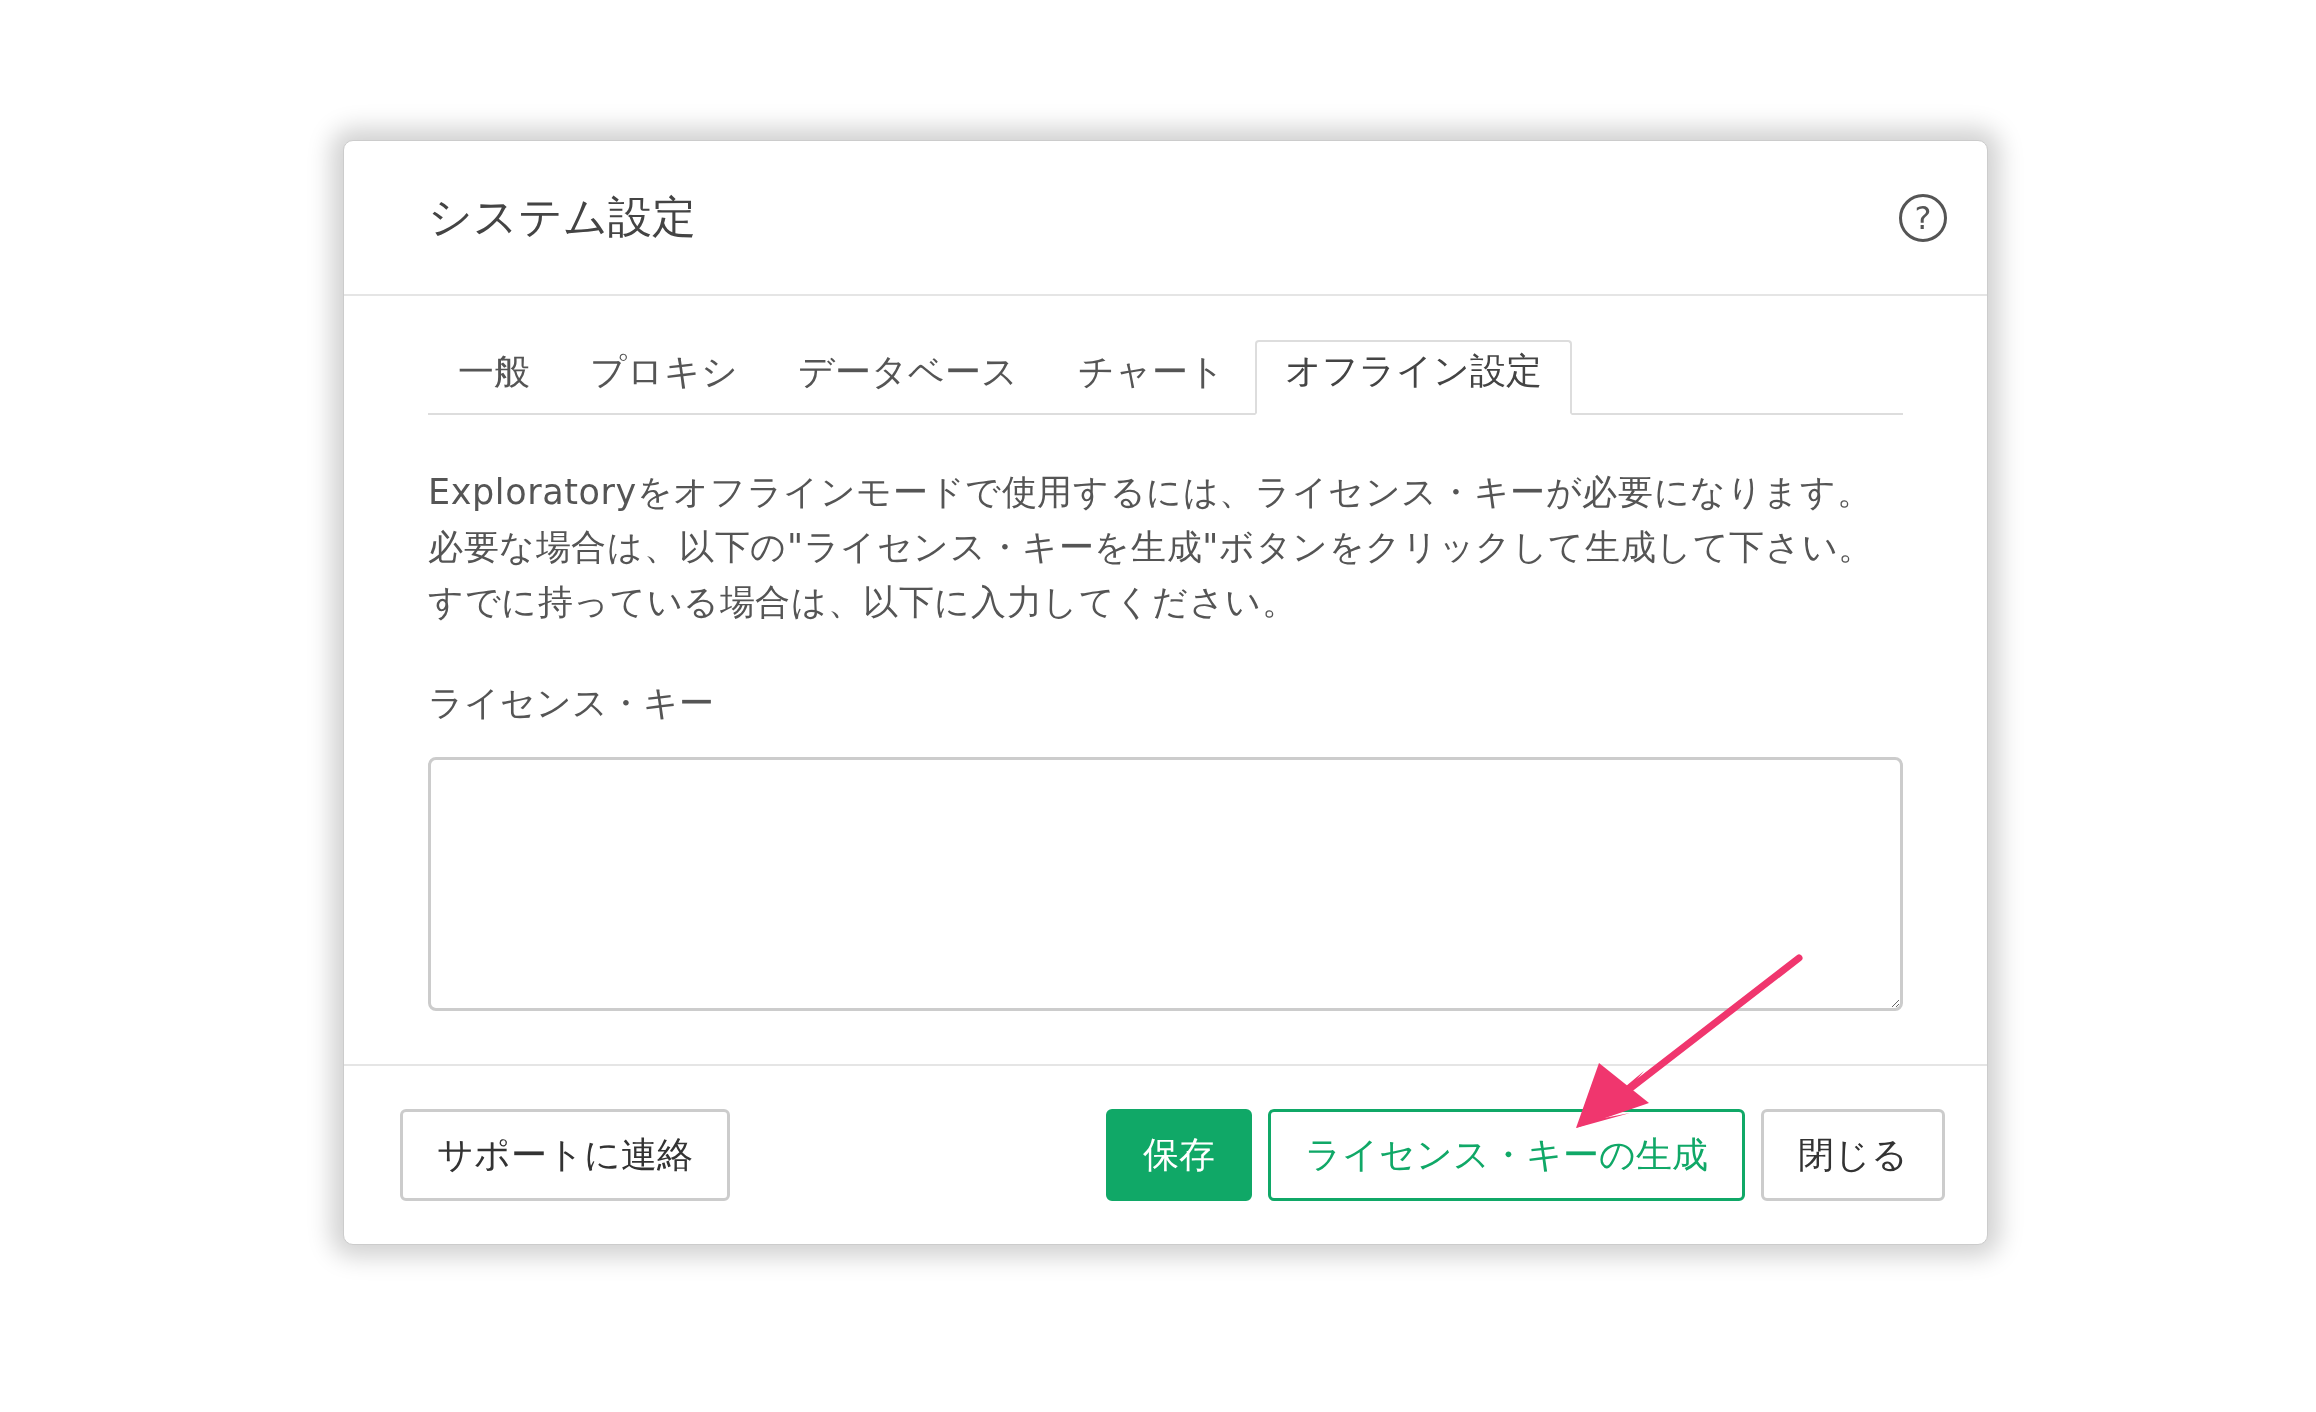 Image resolution: width=2316 pixels, height=1412 pixels. I want to click on footer-button: サポートに連絡, so click(565, 1155).